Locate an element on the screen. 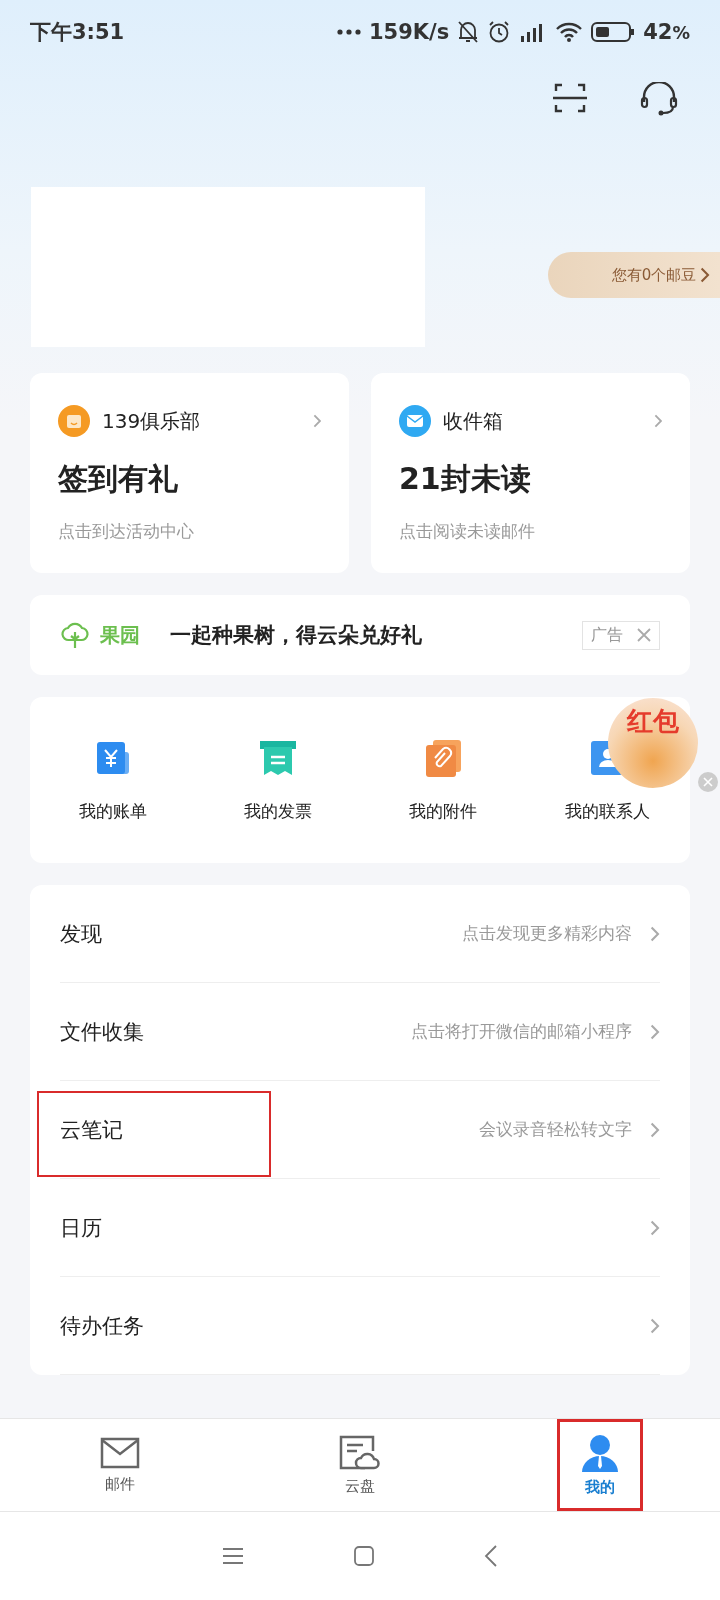 This screenshot has width=720, height=1600. shortcut-label: 我的发票 is located at coordinates (277, 811).